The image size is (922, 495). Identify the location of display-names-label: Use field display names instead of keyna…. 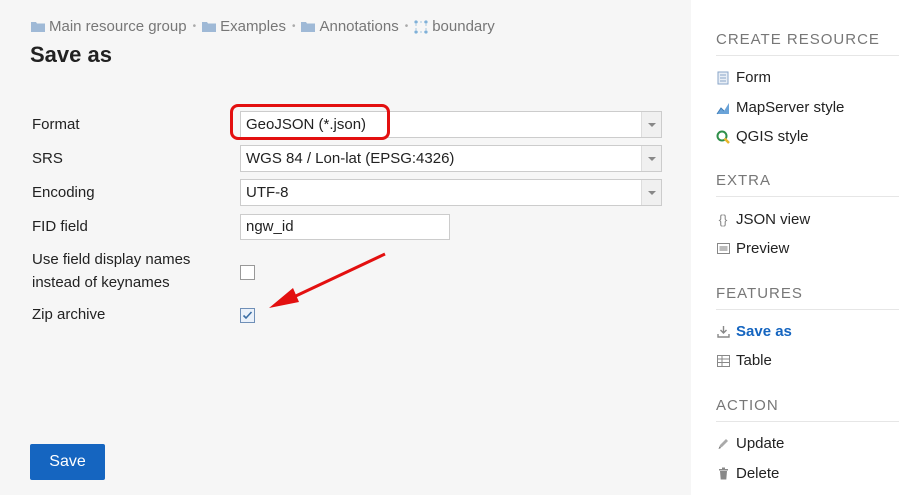
(111, 271).